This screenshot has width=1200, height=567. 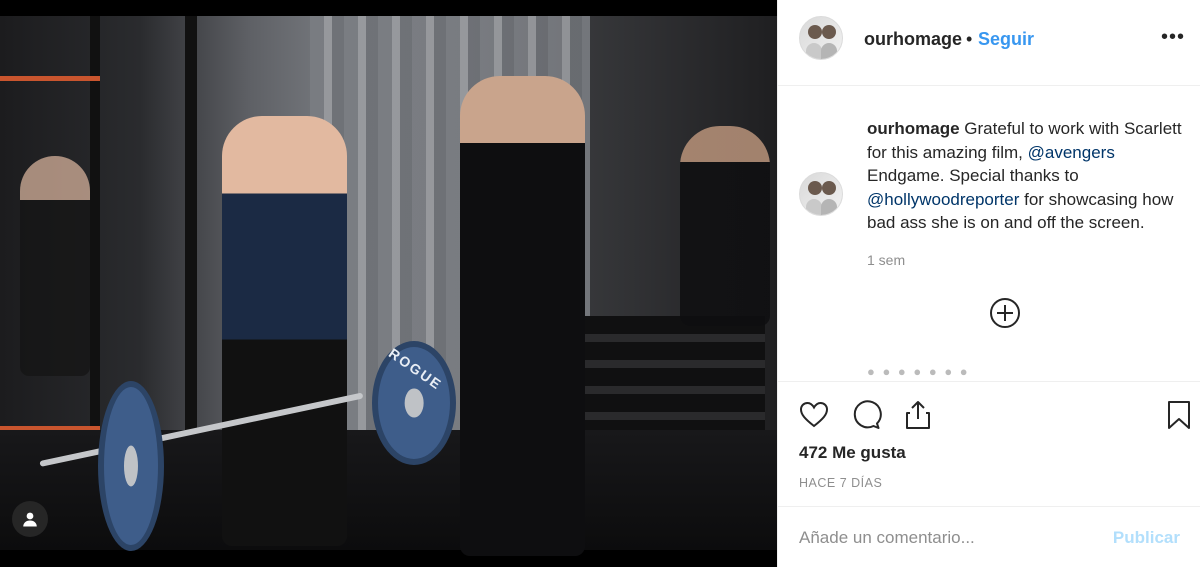 I want to click on comment-form: Publicar, so click(x=989, y=536).